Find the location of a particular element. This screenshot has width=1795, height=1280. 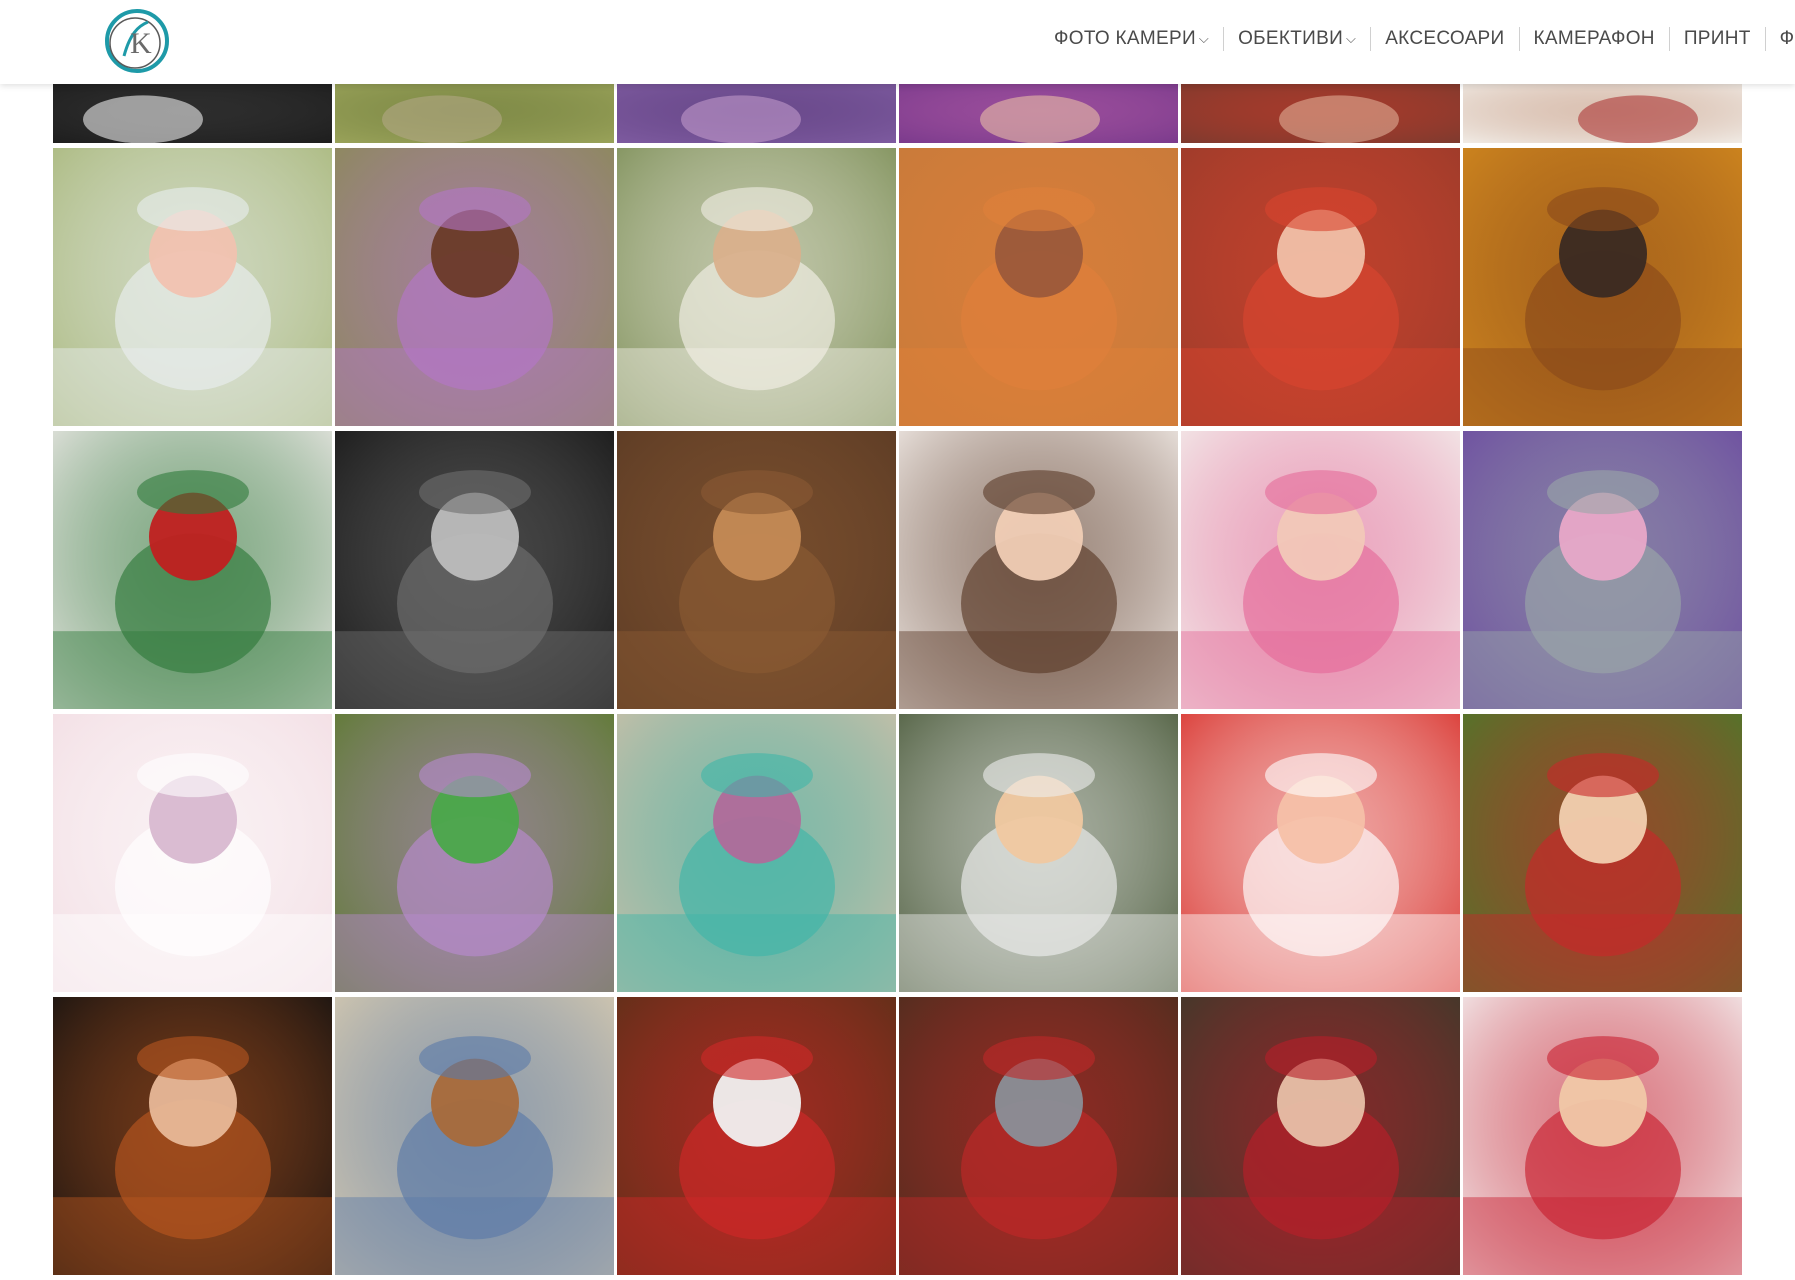

nav-label: КАМЕРАФОН is located at coordinates (1594, 38).